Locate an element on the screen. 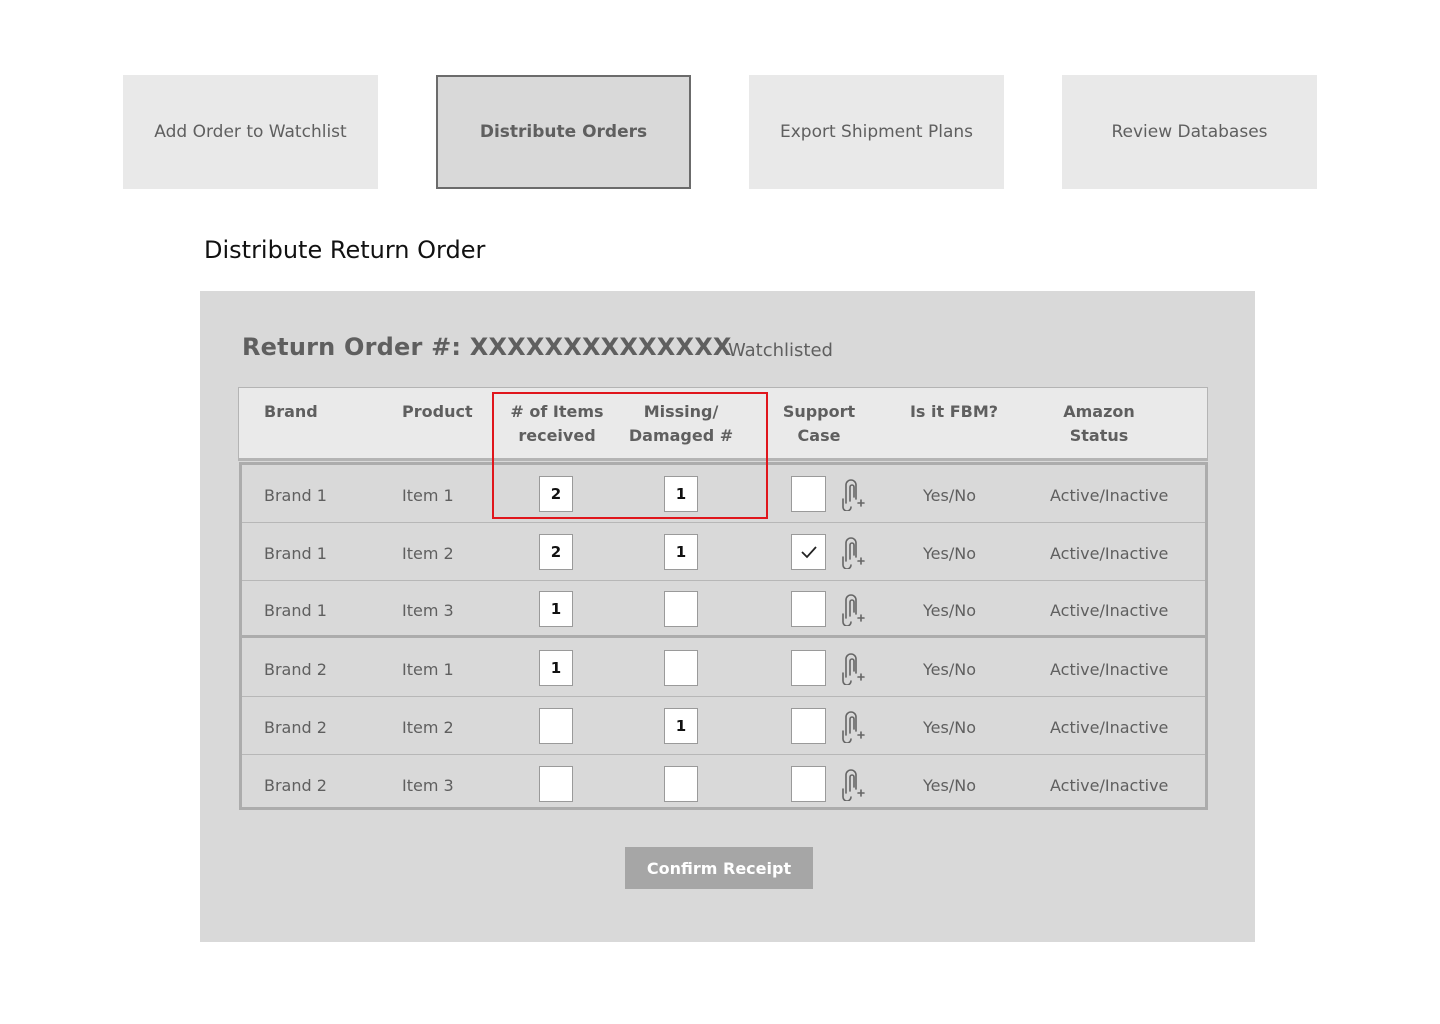  header-items-received-line1: # of Items is located at coordinates (557, 411).